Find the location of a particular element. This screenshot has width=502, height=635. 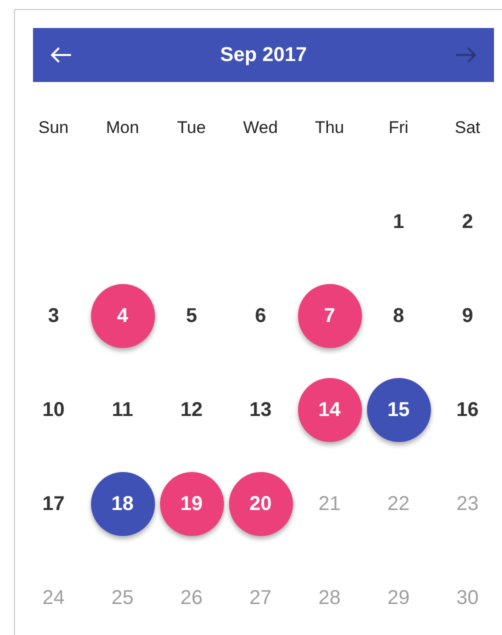

calendar-day: 9 is located at coordinates (468, 316).